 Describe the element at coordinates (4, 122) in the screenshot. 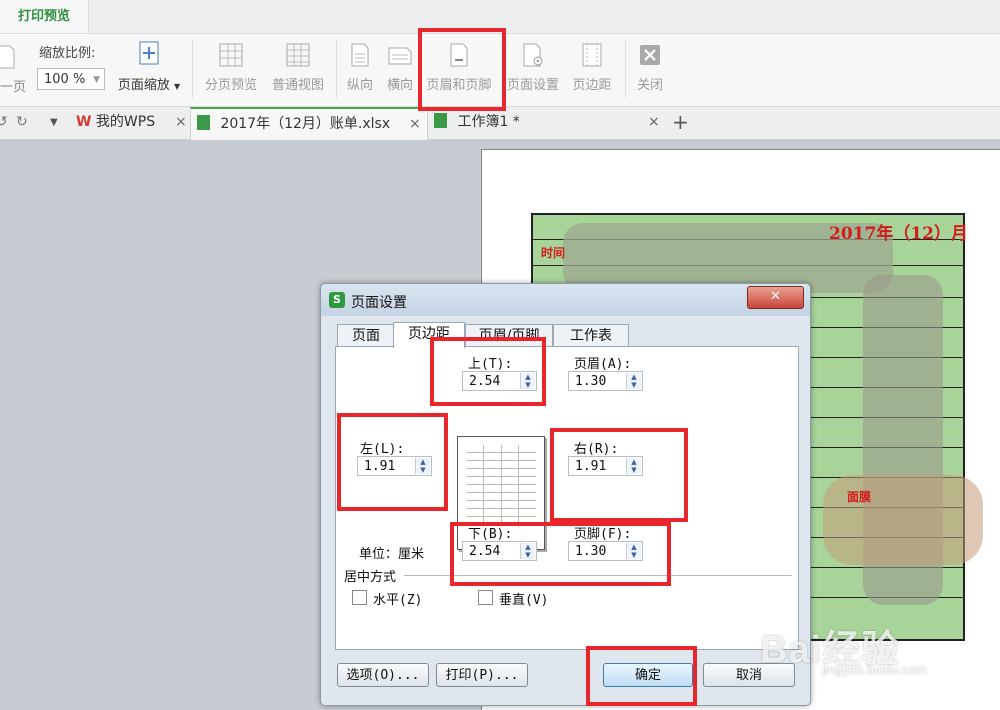

I see `undo-icon: ↺` at that location.